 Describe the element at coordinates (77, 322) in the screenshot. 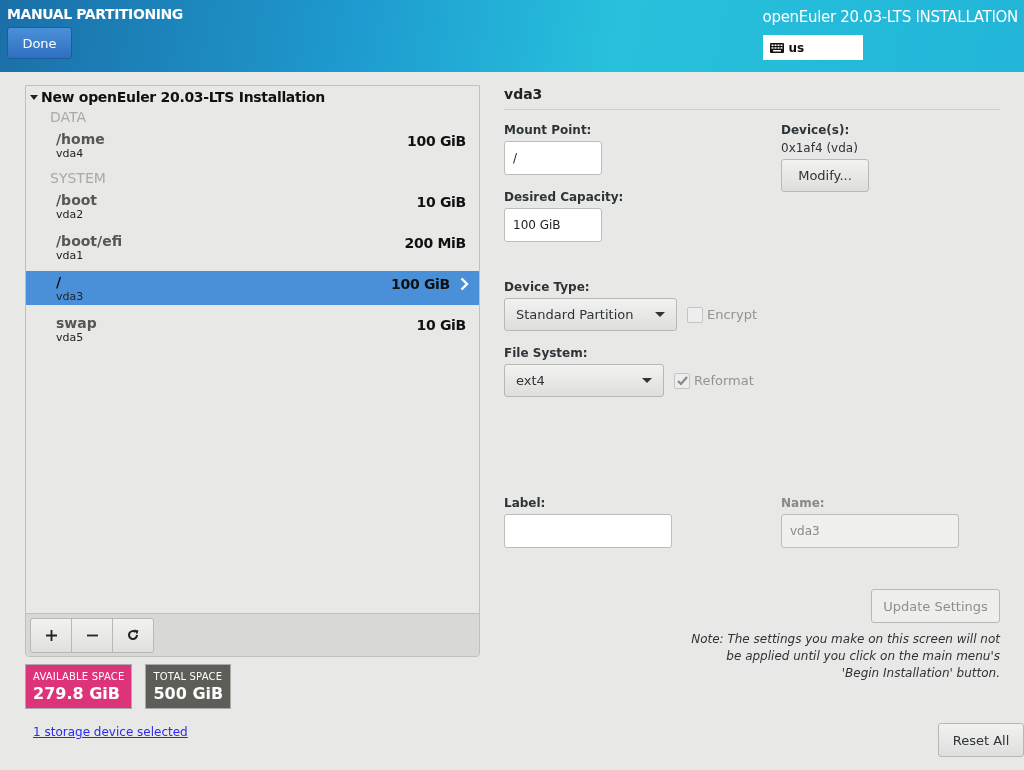

I see `mount-point-label: swap` at that location.